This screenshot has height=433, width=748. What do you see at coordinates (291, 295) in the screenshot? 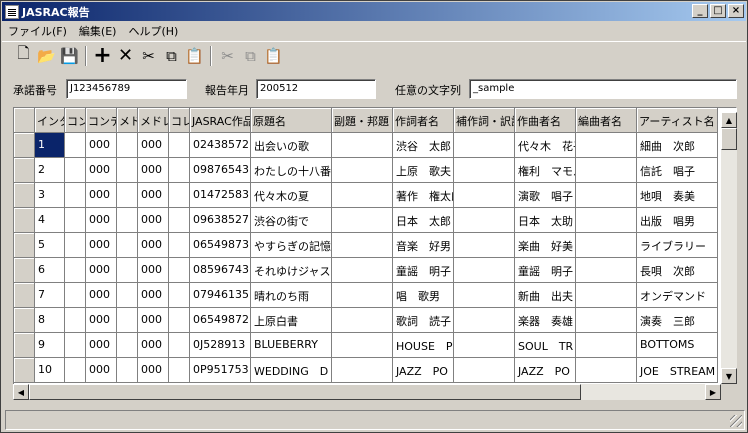
I see `table-cell: 晴れのち雨` at bounding box center [291, 295].